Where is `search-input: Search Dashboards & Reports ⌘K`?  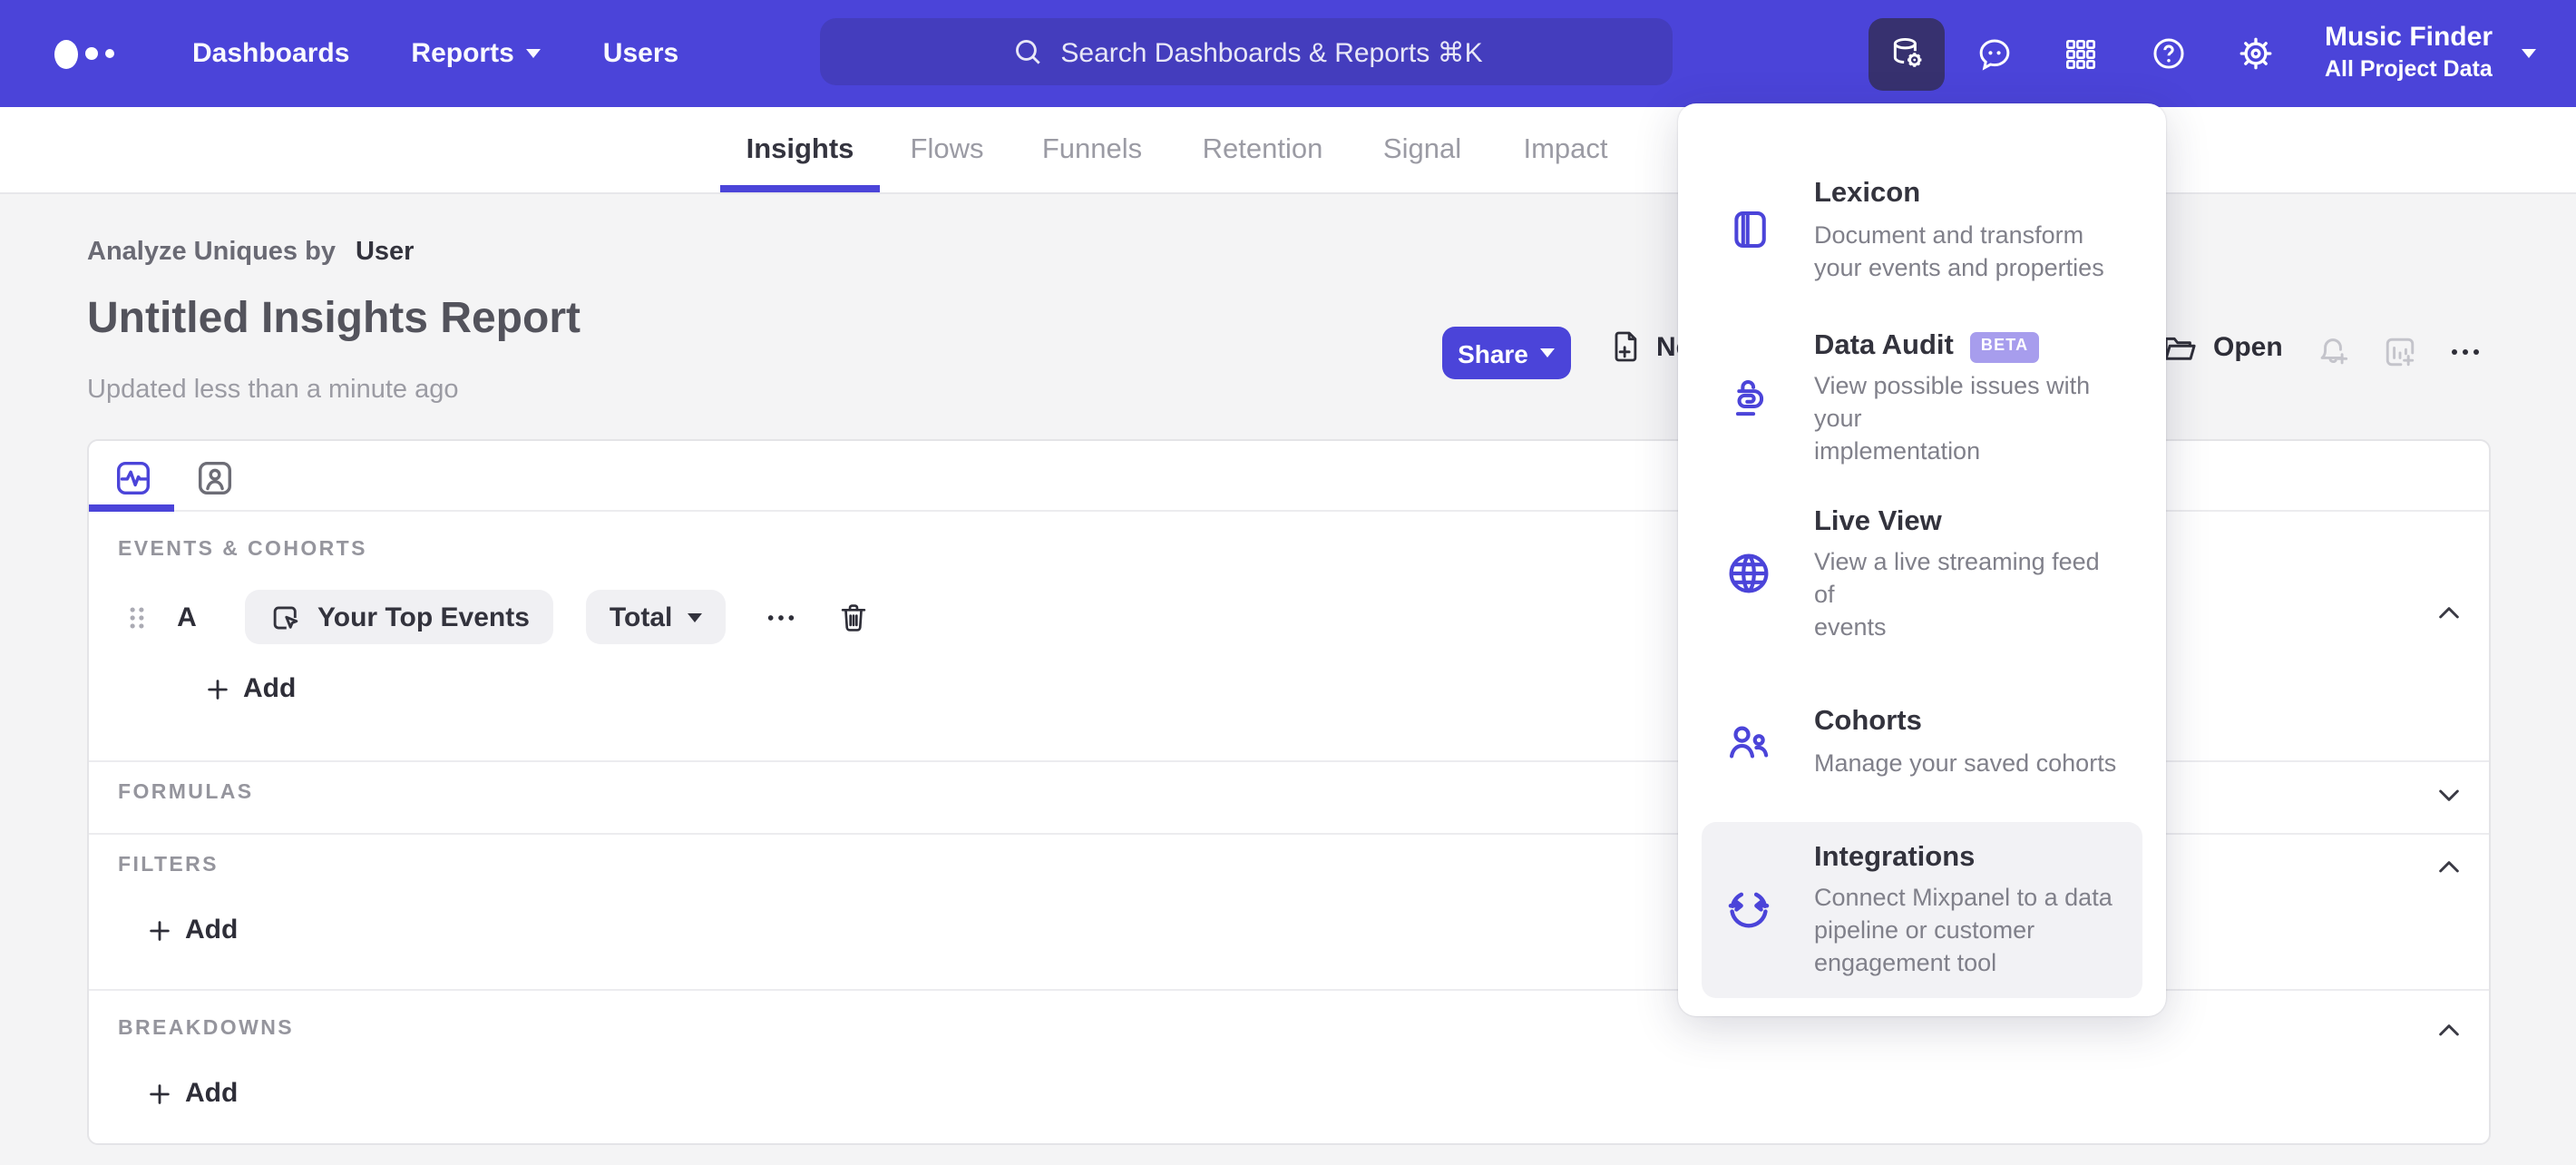 search-input: Search Dashboards & Reports ⌘K is located at coordinates (1246, 51).